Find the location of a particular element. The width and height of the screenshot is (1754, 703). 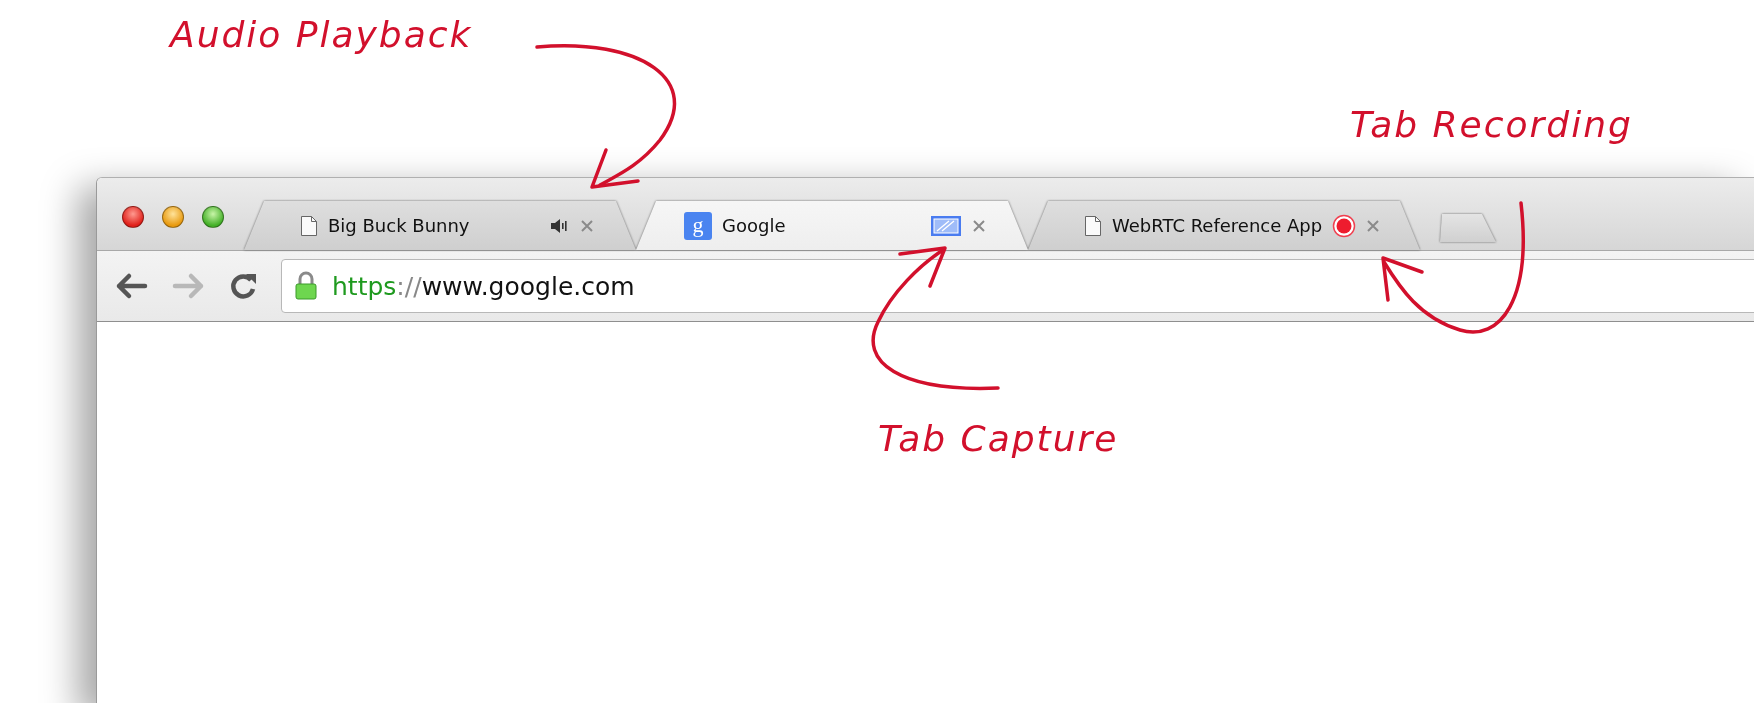

minimize-window-button is located at coordinates (173, 217).